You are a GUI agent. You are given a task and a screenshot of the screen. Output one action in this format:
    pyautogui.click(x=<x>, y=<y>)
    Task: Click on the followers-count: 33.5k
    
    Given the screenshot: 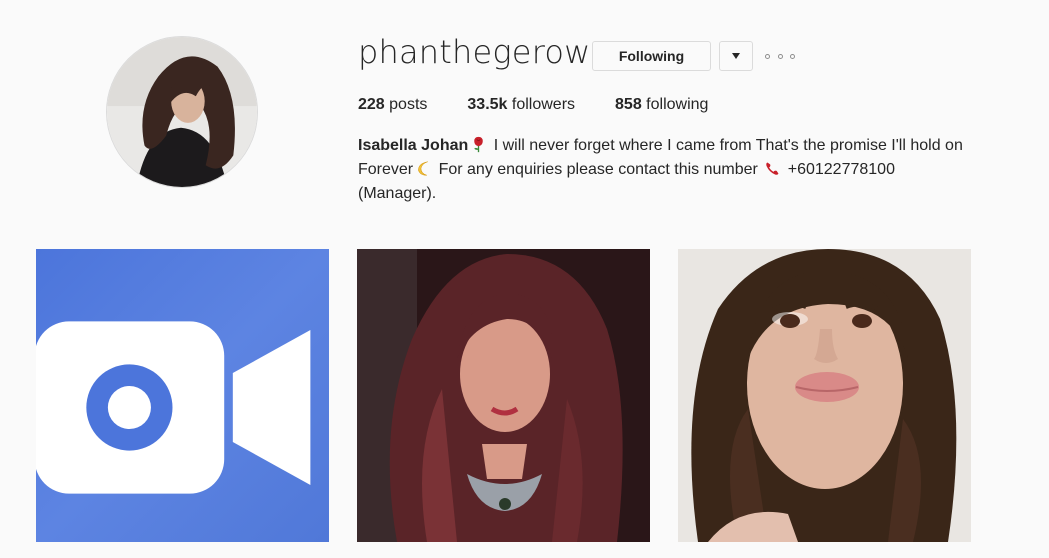 What is the action you would take?
    pyautogui.click(x=487, y=104)
    